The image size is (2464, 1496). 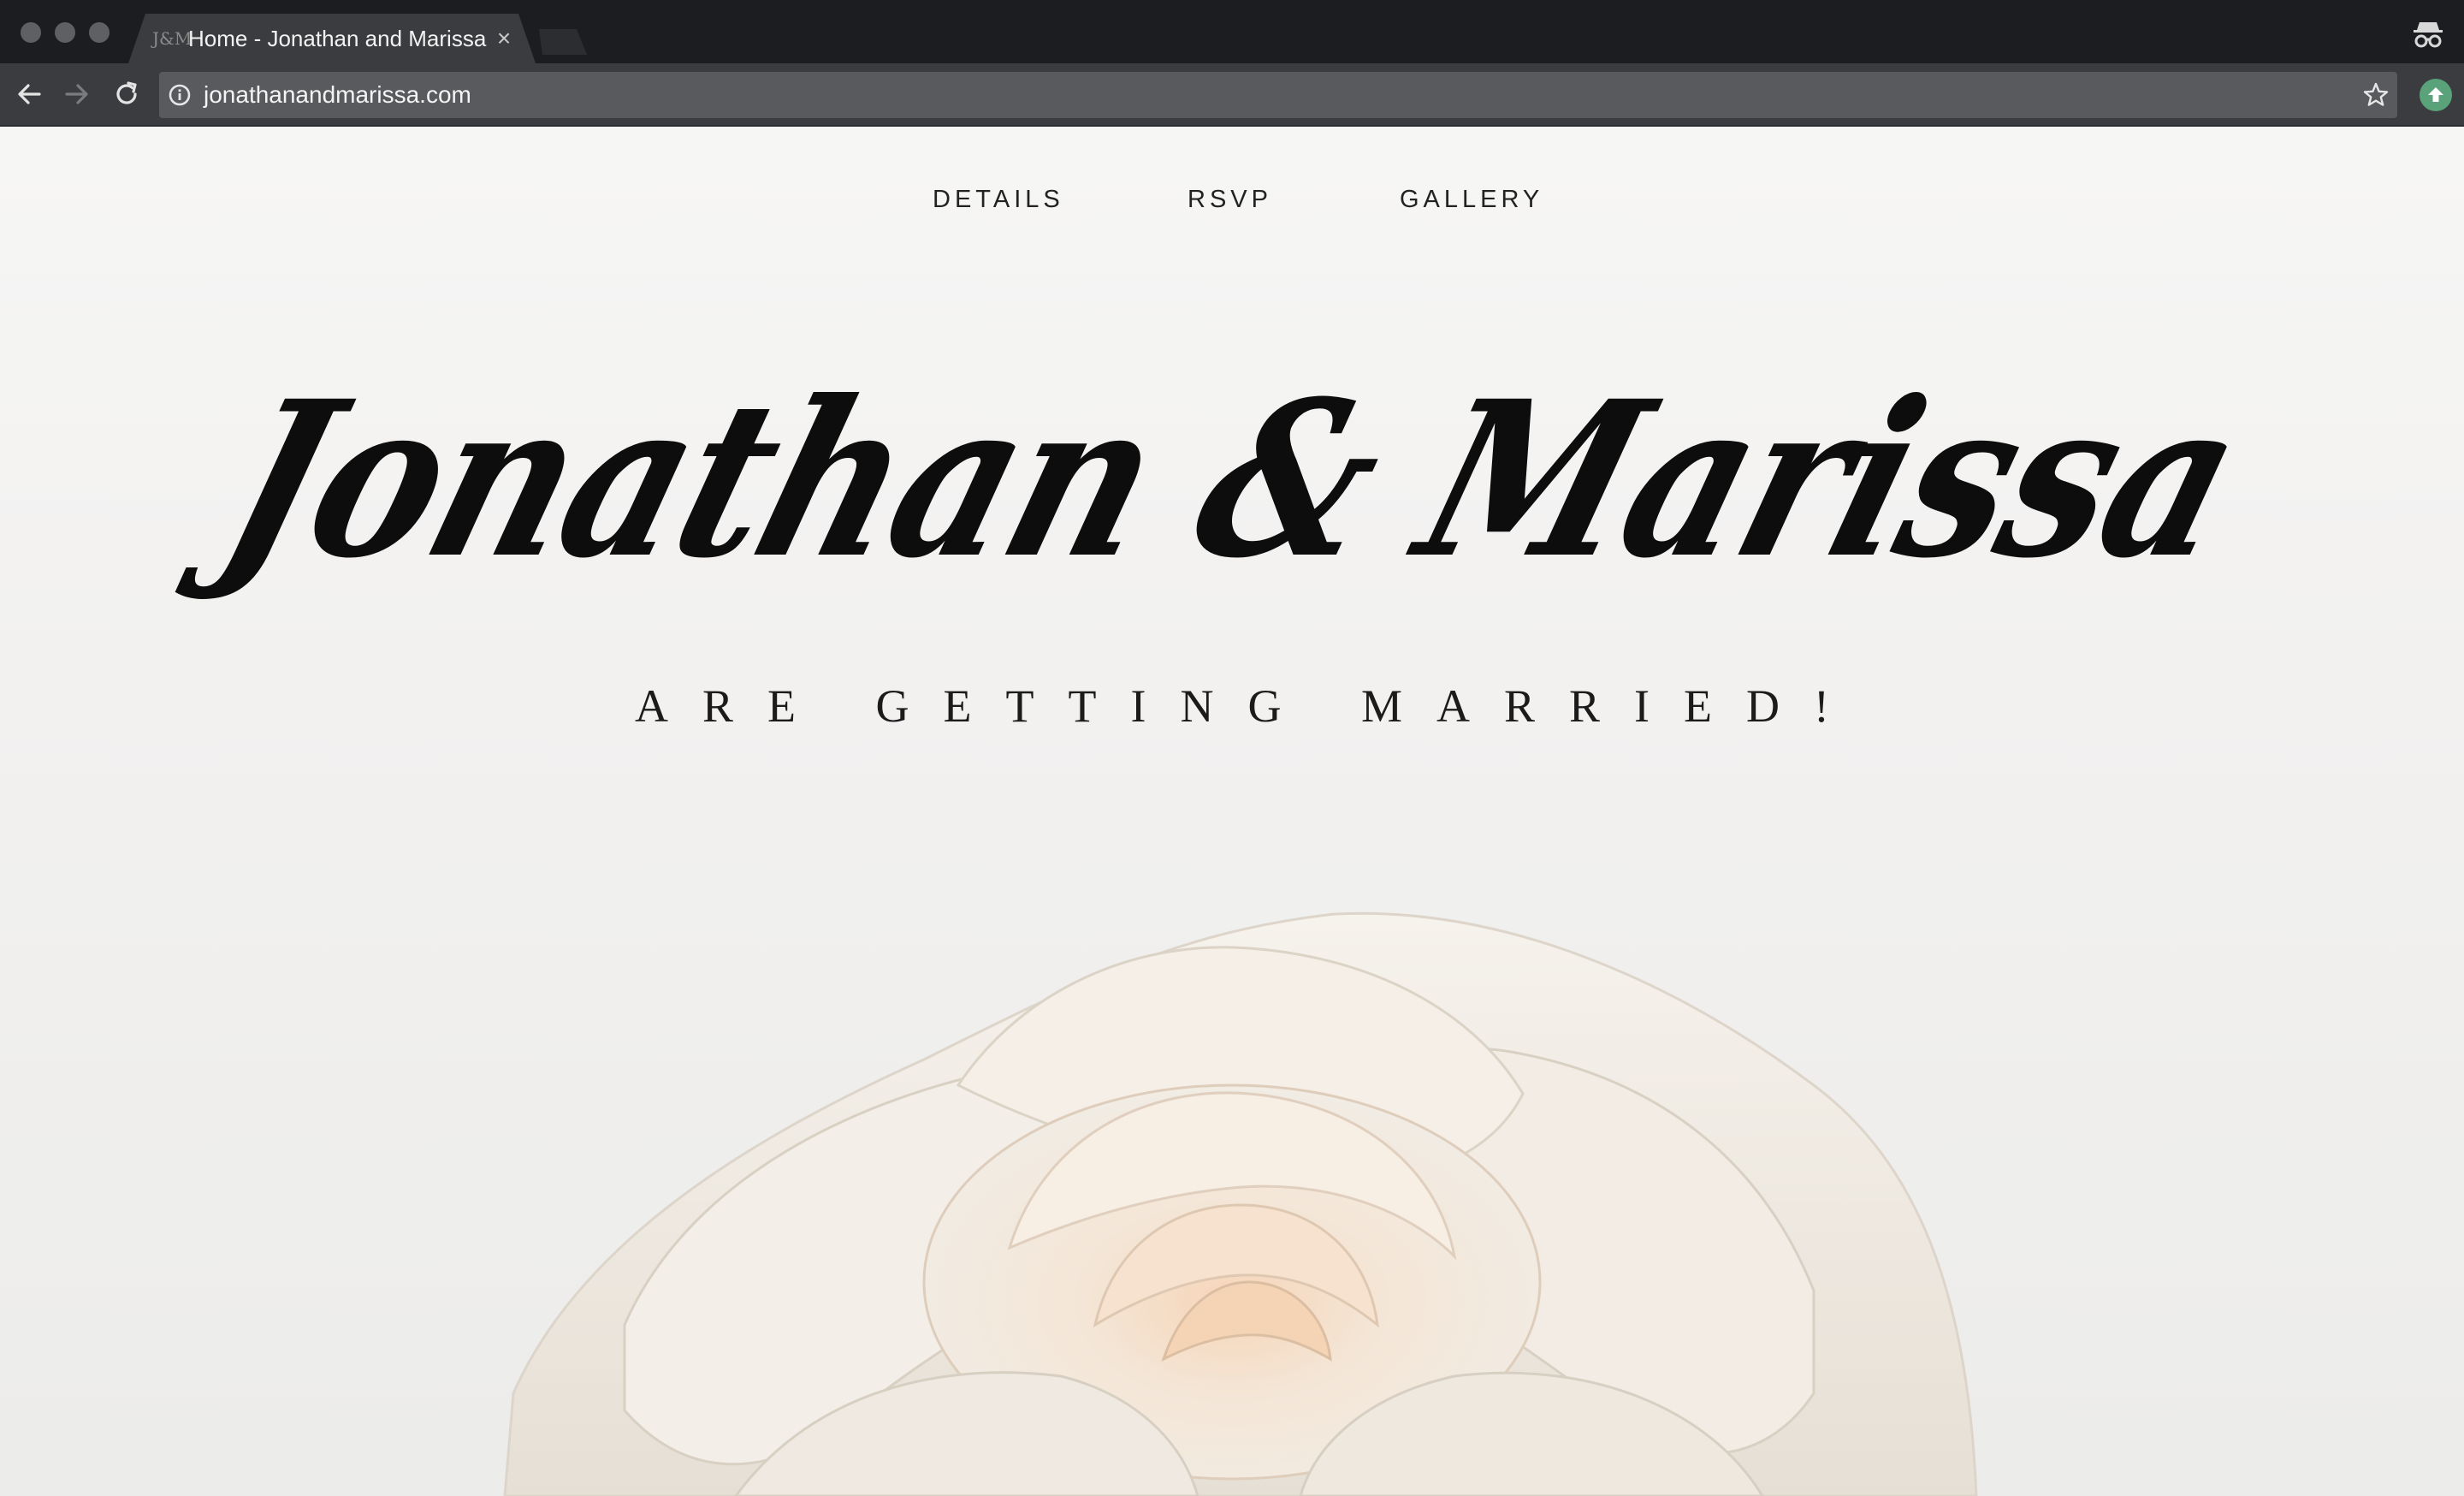 I want to click on nav-link-rsvp: RSVP, so click(x=1230, y=199).